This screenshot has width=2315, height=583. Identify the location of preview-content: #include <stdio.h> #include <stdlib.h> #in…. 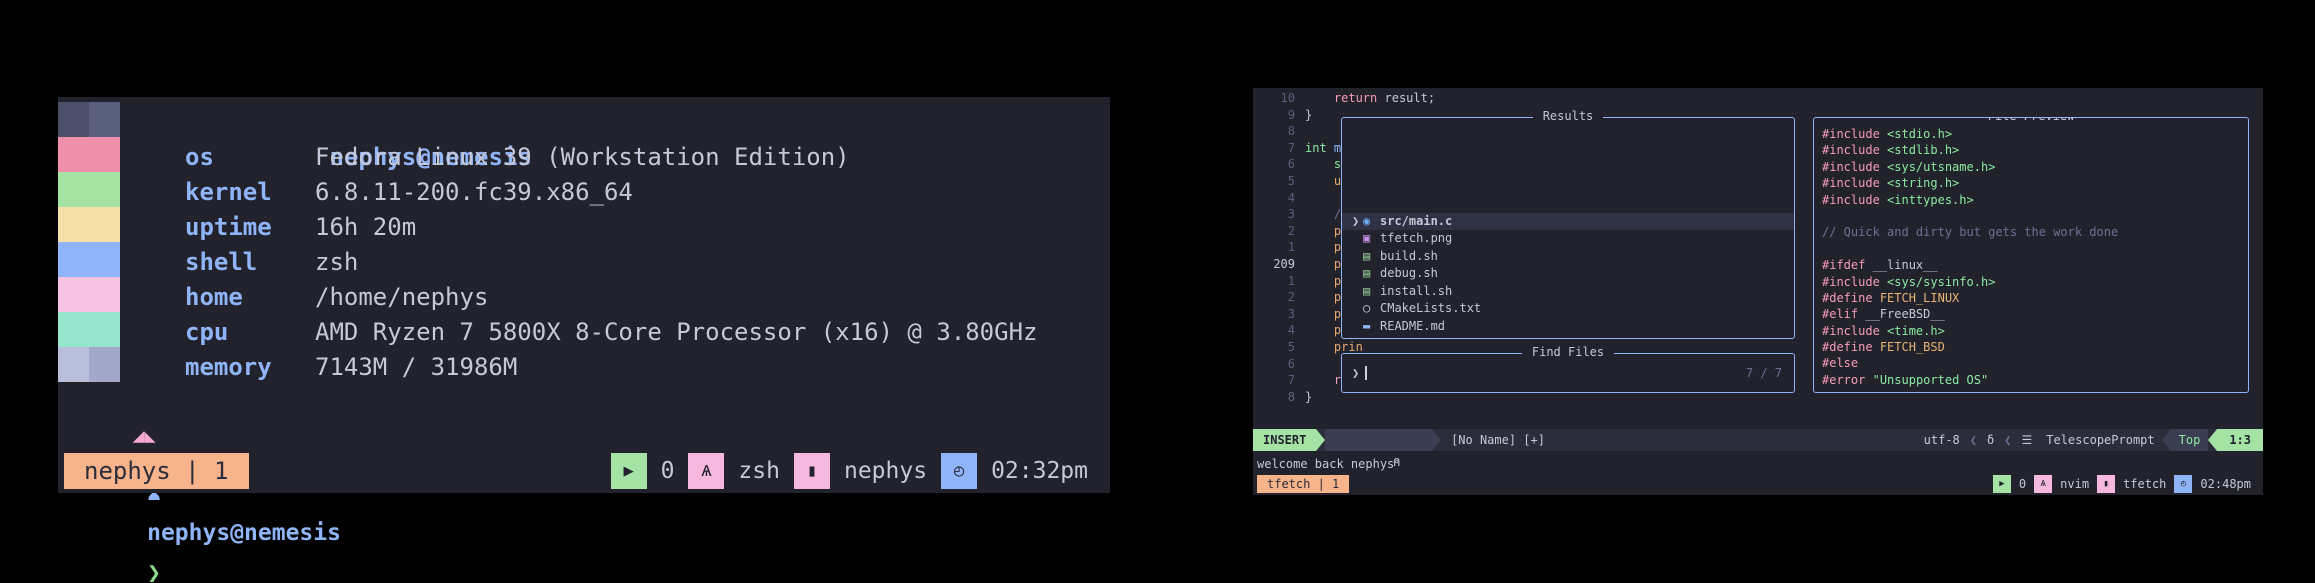
(2031, 253).